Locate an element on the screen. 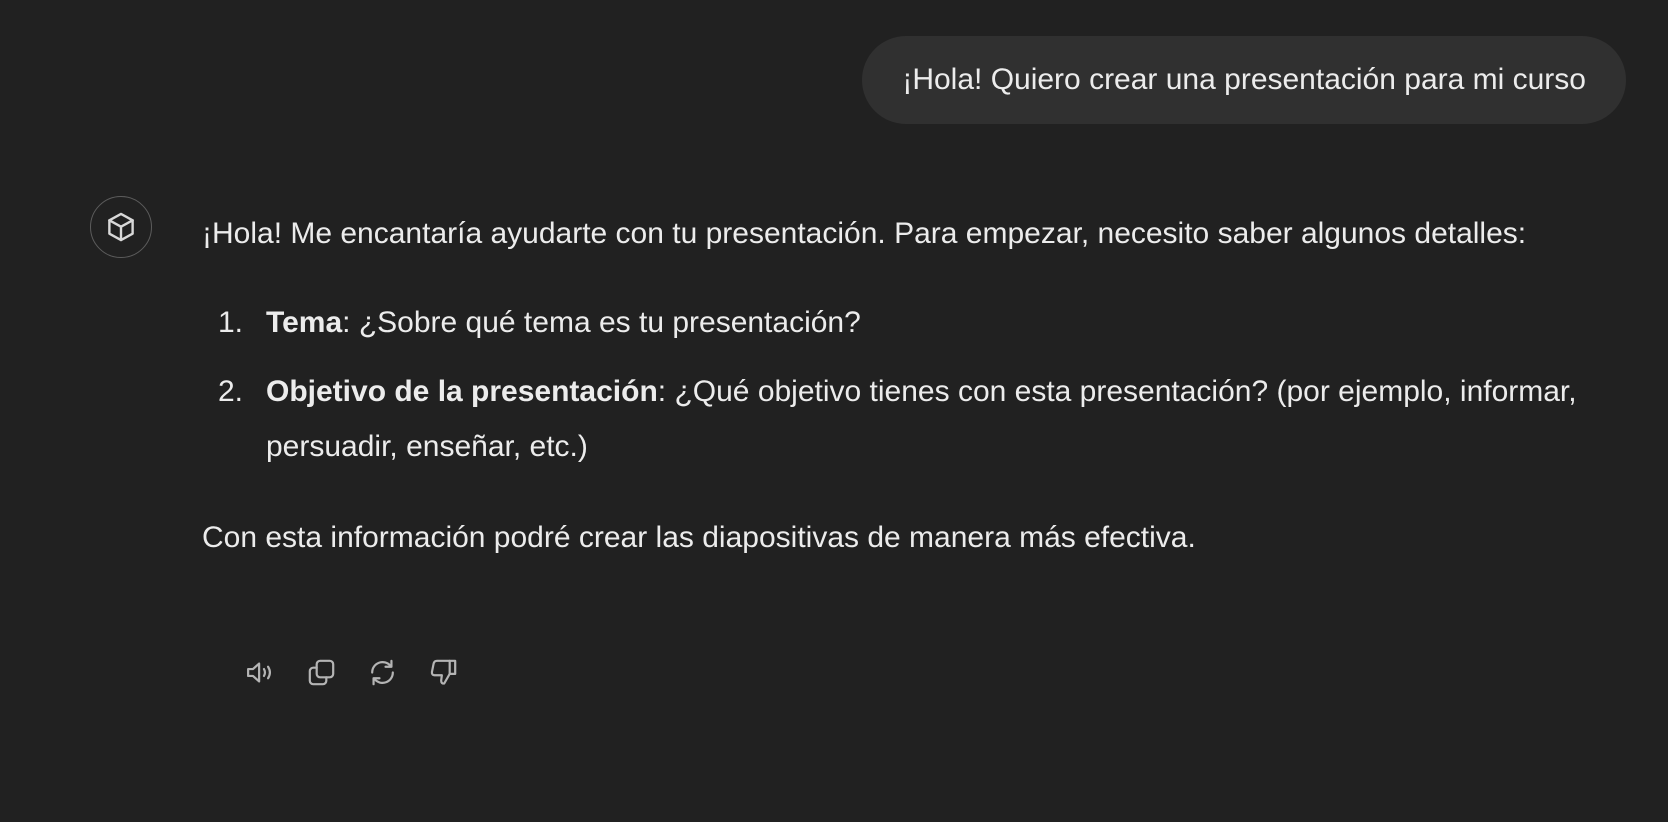 The height and width of the screenshot is (822, 1668). box-icon is located at coordinates (121, 227).